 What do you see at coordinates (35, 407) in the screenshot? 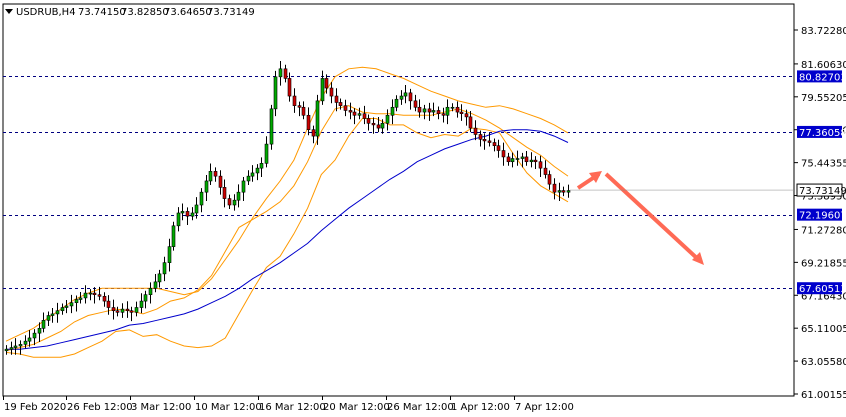
I see `x-tick-label: 19 Feb 2020` at bounding box center [35, 407].